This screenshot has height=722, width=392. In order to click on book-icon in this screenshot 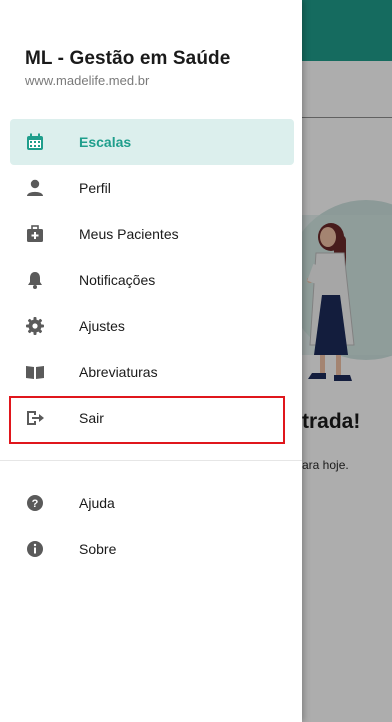, I will do `click(35, 372)`.